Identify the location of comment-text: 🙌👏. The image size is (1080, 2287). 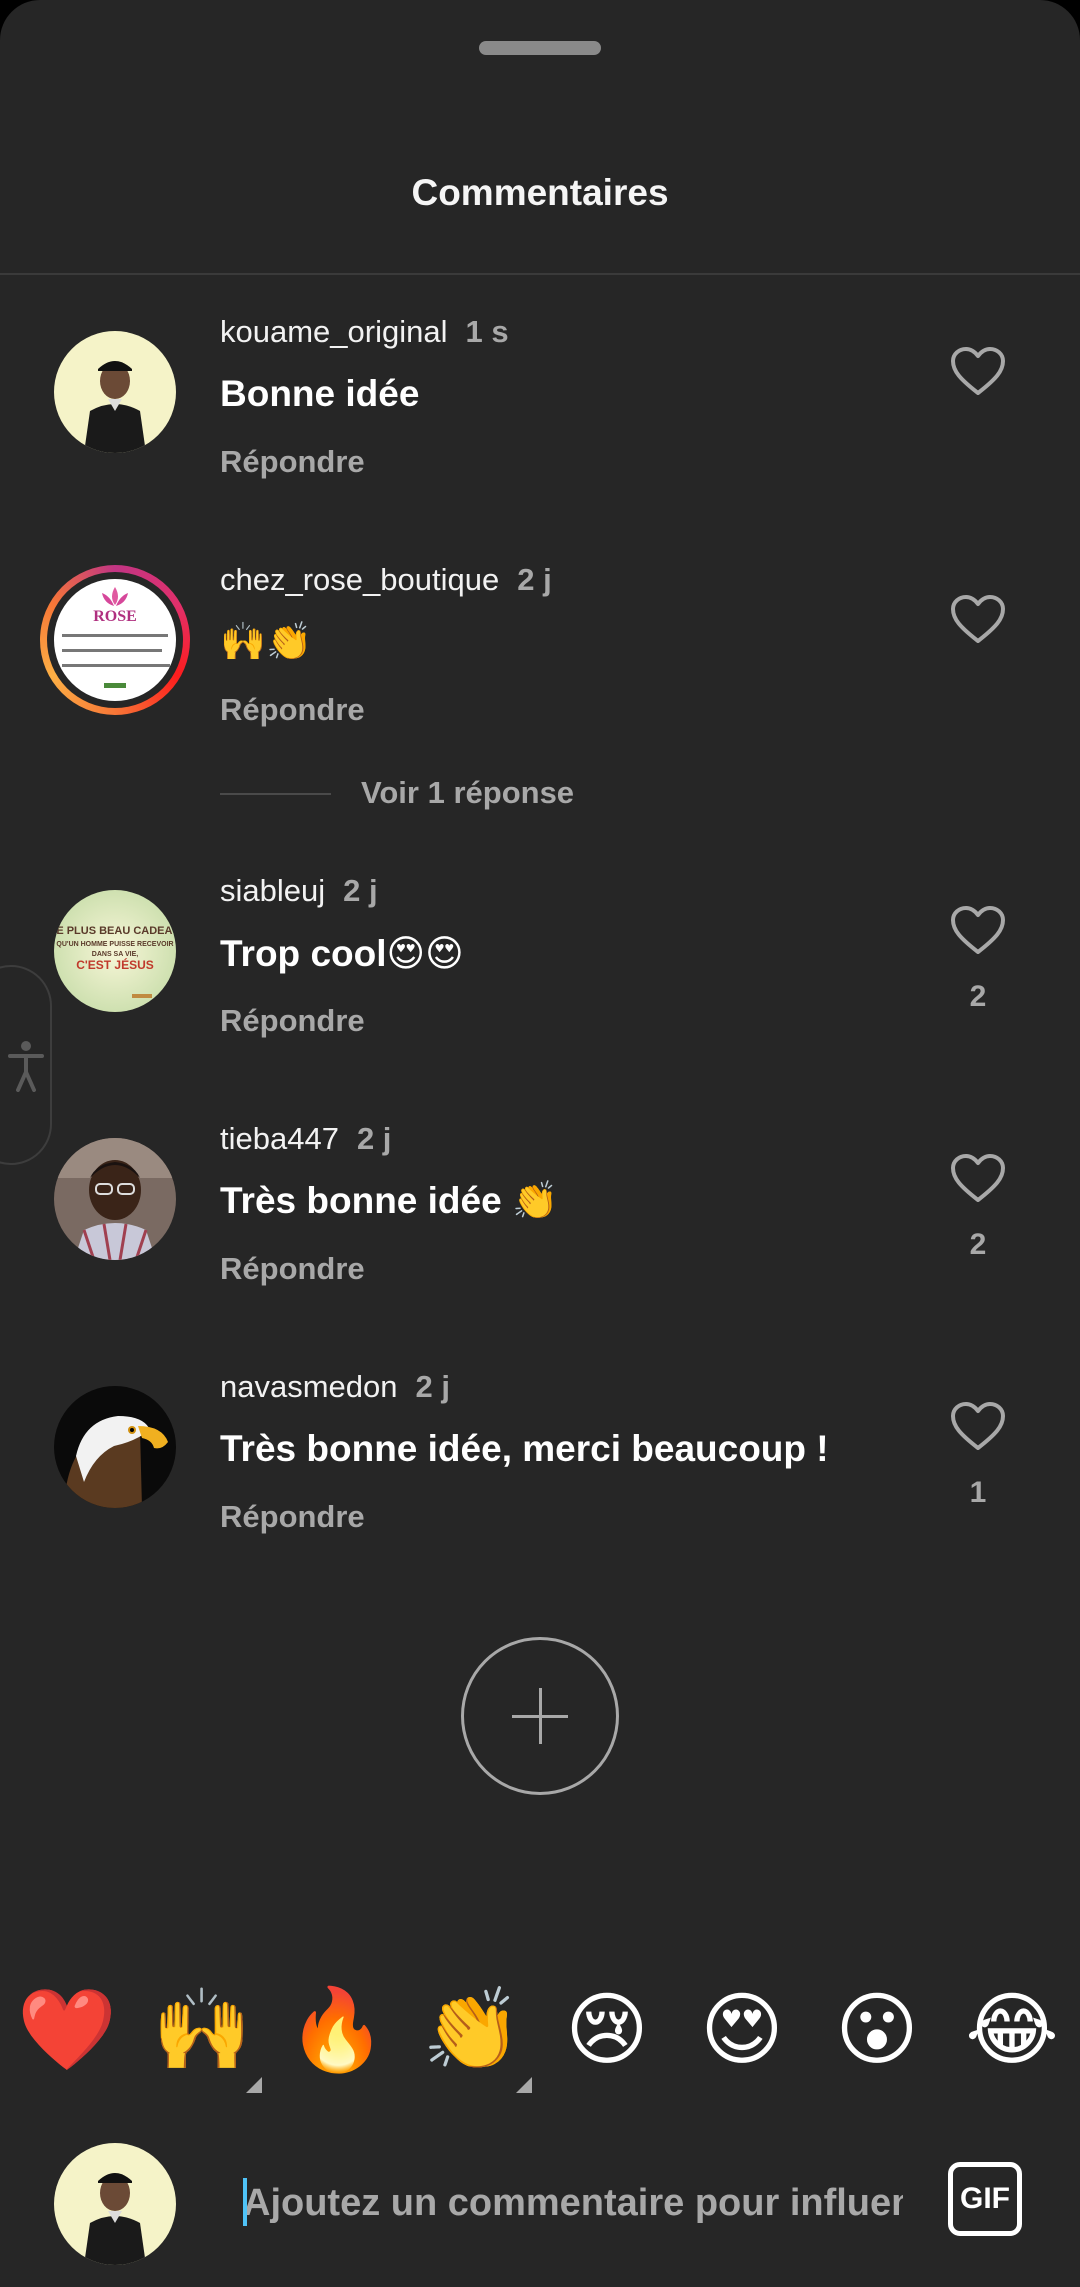
(266, 641).